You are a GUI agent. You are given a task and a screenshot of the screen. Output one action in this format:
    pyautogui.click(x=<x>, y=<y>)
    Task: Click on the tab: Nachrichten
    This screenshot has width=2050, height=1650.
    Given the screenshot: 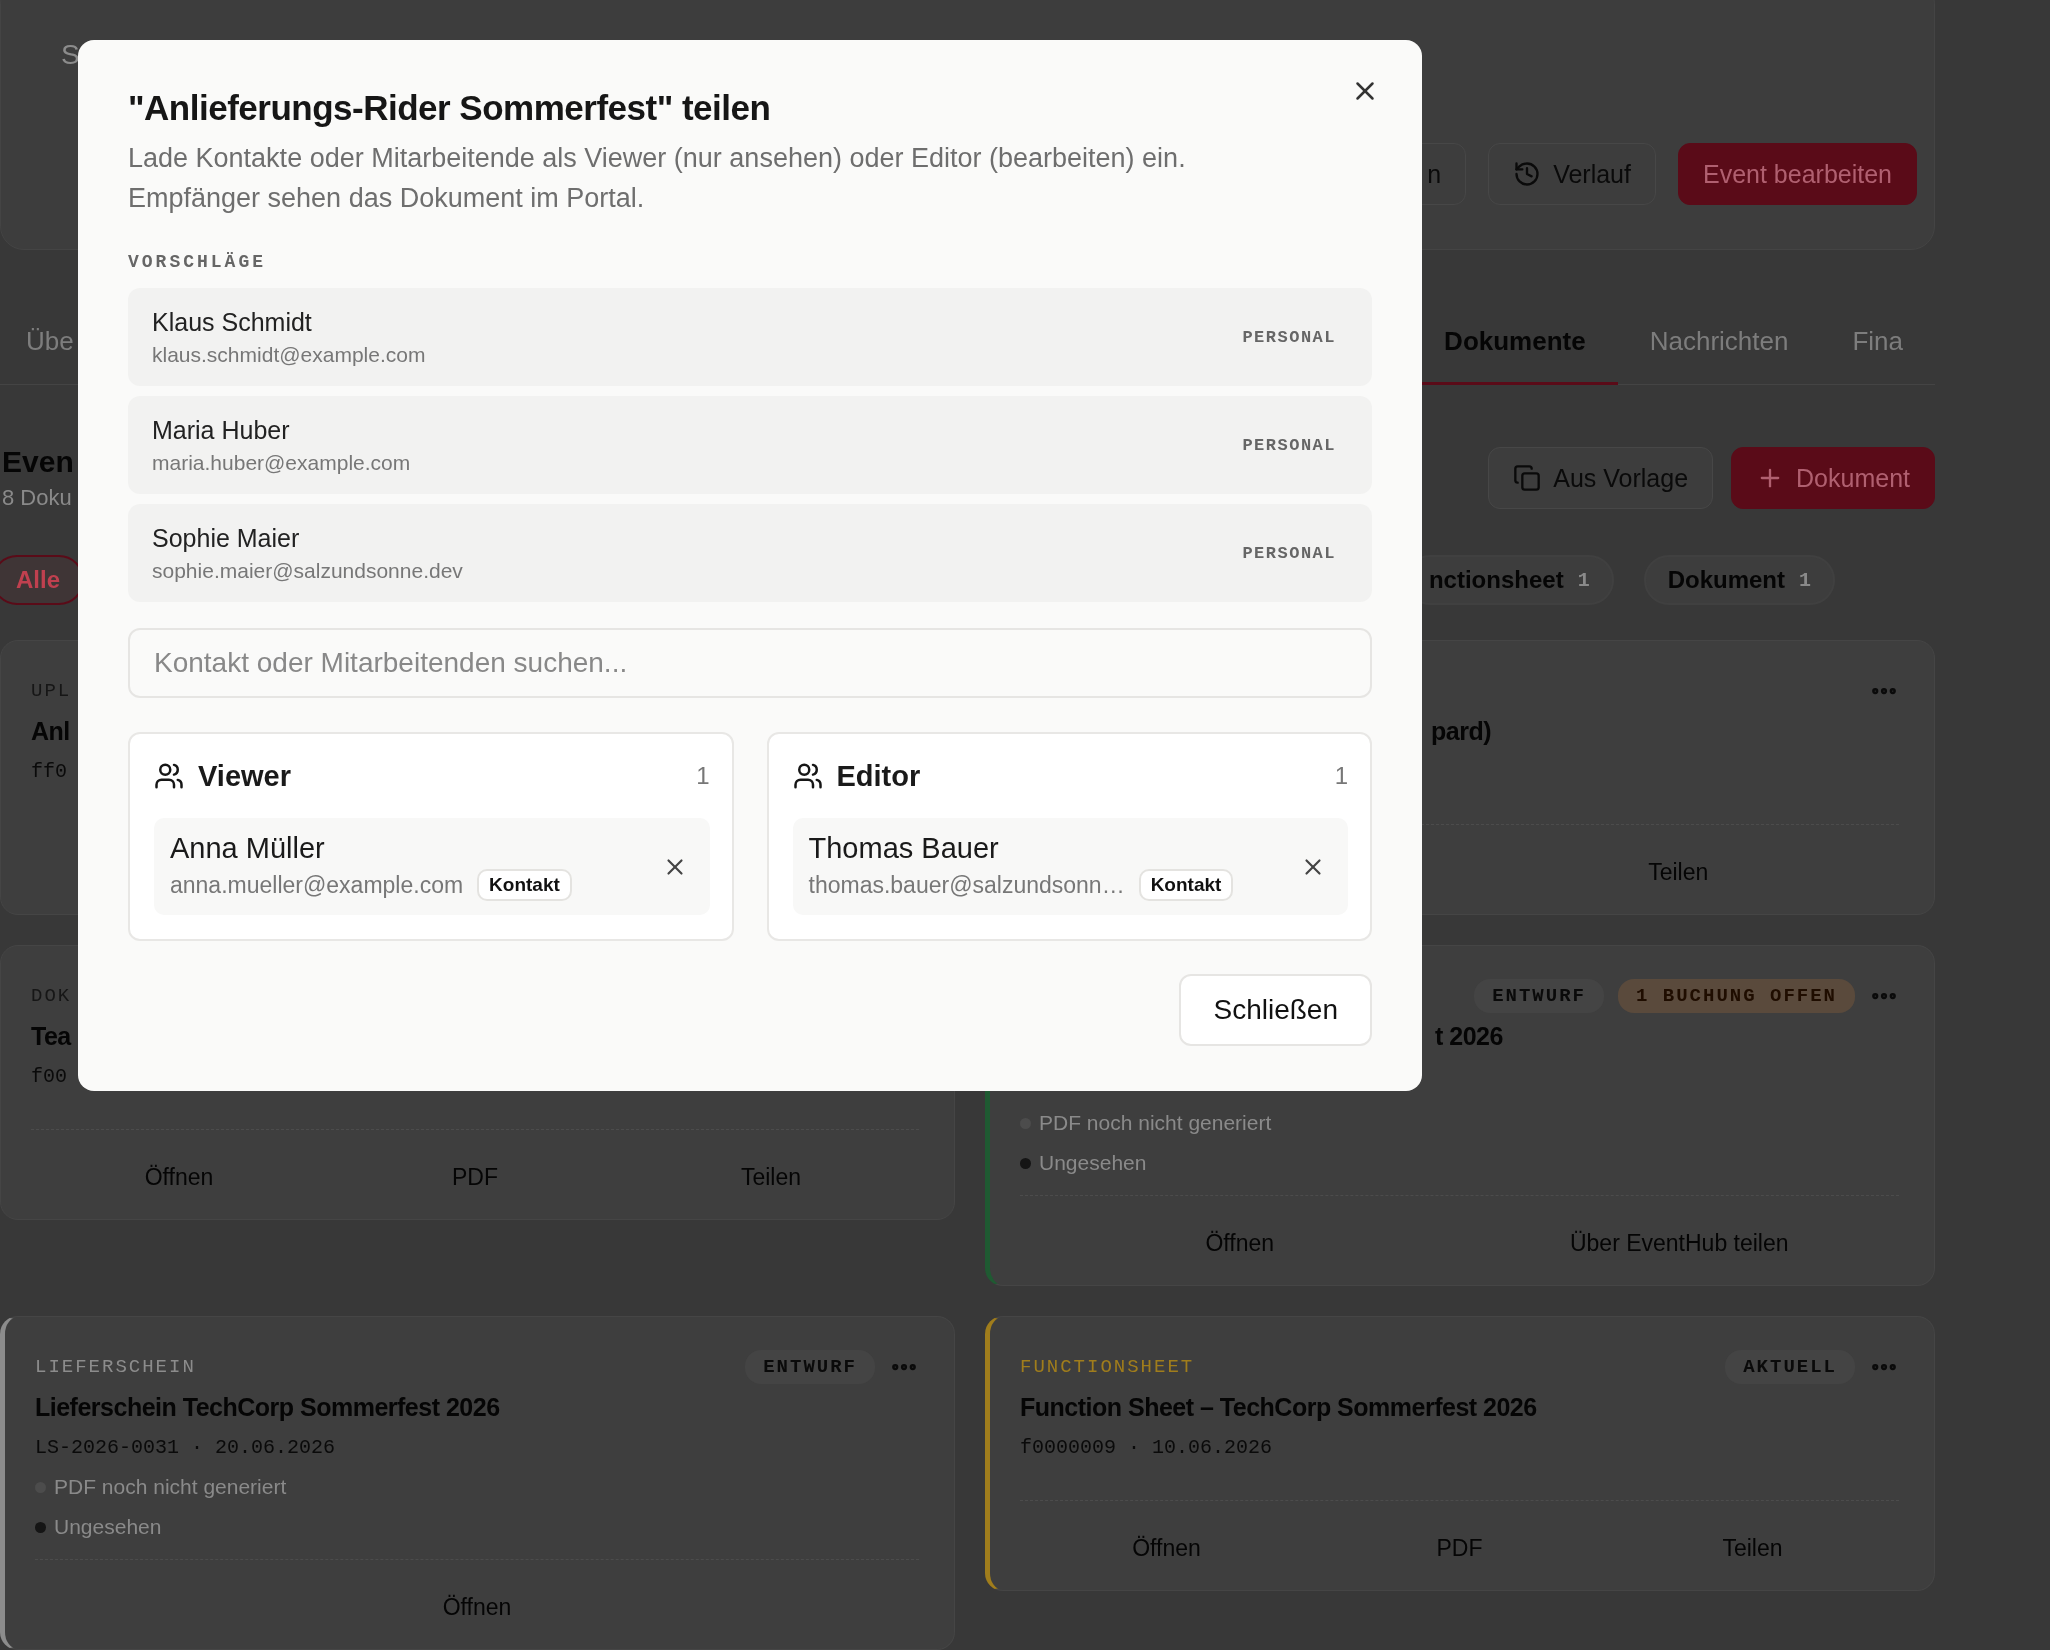 What is the action you would take?
    pyautogui.click(x=1719, y=342)
    